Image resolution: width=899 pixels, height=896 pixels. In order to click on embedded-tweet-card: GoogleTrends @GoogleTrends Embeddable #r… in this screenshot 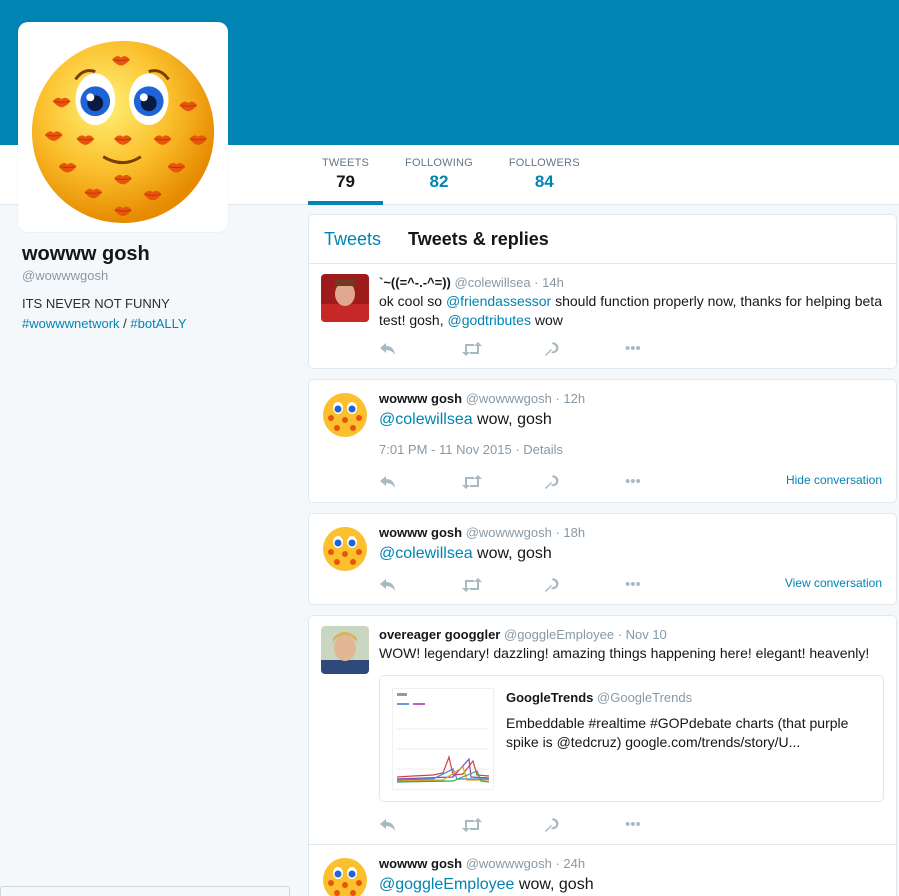, I will do `click(631, 738)`.